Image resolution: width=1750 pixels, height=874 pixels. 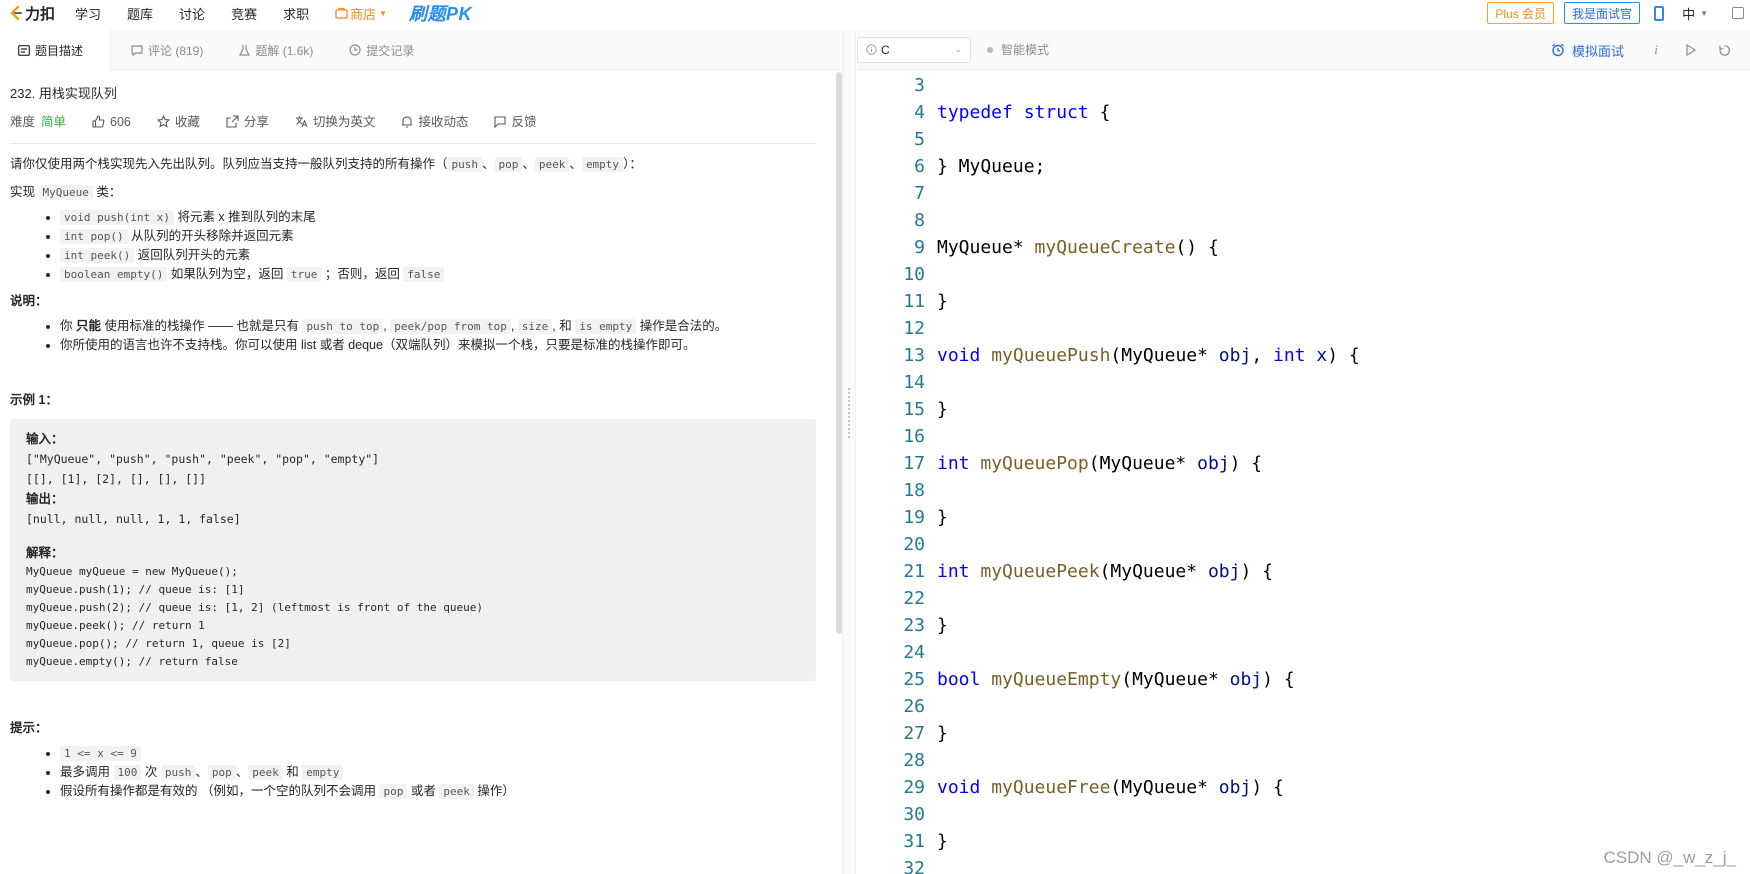 I want to click on like-button: 606, so click(x=111, y=122).